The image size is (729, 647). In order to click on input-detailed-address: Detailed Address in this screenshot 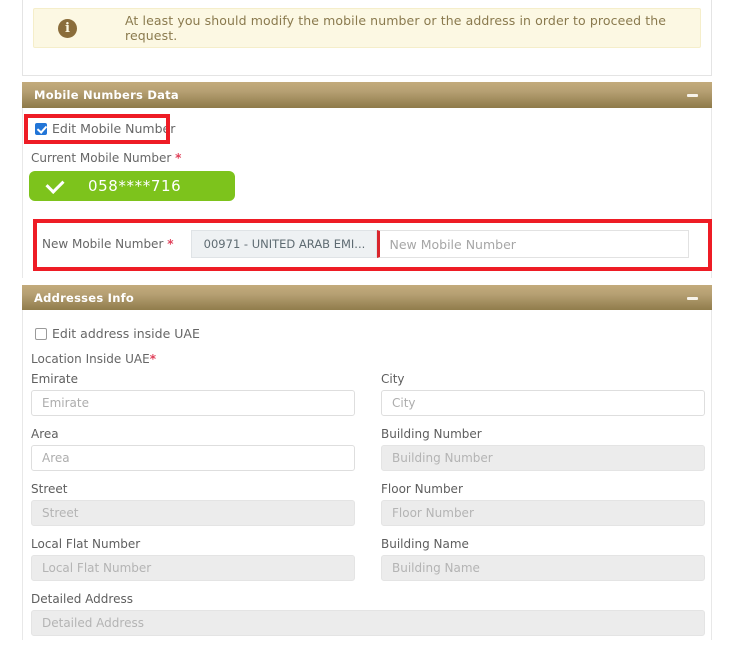, I will do `click(368, 623)`.